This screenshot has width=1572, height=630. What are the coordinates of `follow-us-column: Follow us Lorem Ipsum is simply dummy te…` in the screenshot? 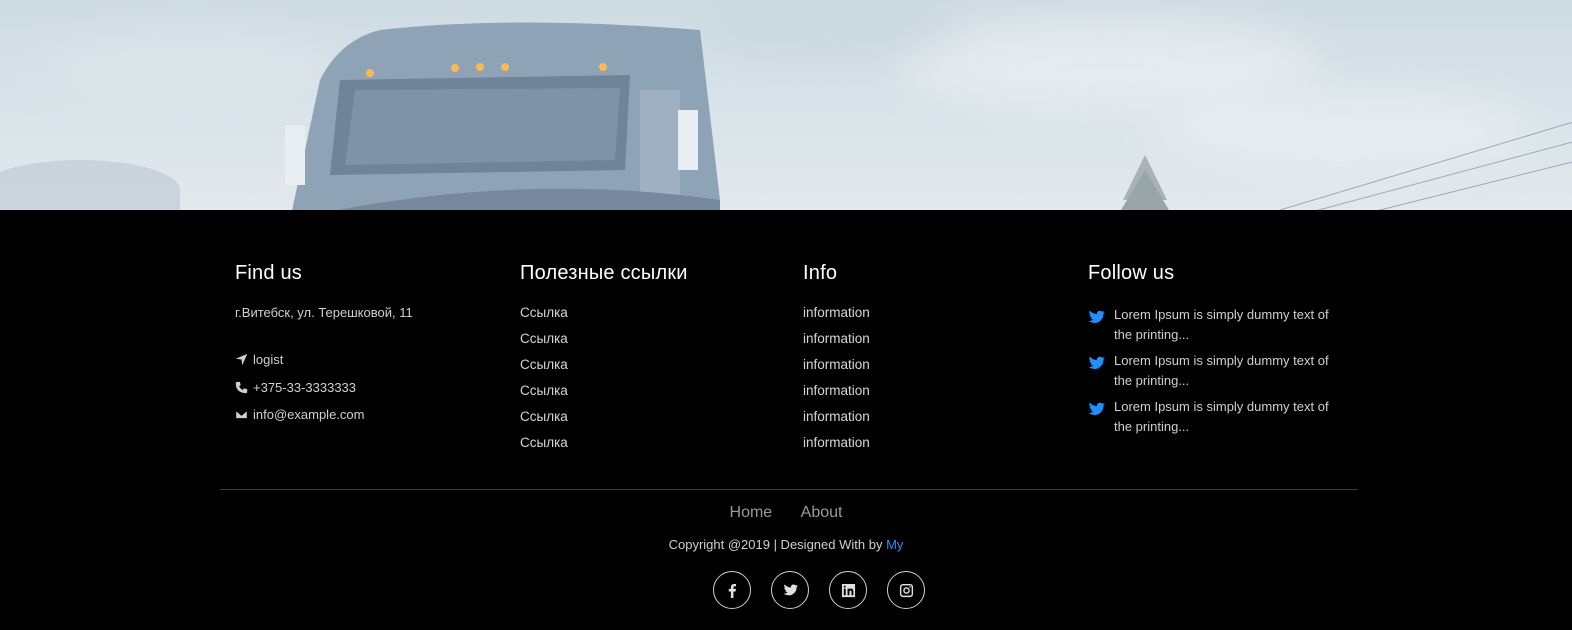 It's located at (1218, 352).